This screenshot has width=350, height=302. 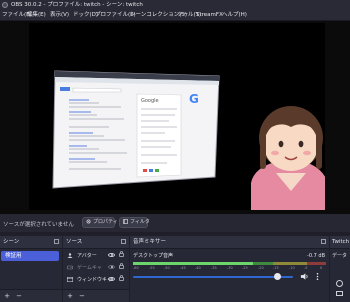 What do you see at coordinates (105, 222) in the screenshot?
I see `properties-label: プロパティ` at bounding box center [105, 222].